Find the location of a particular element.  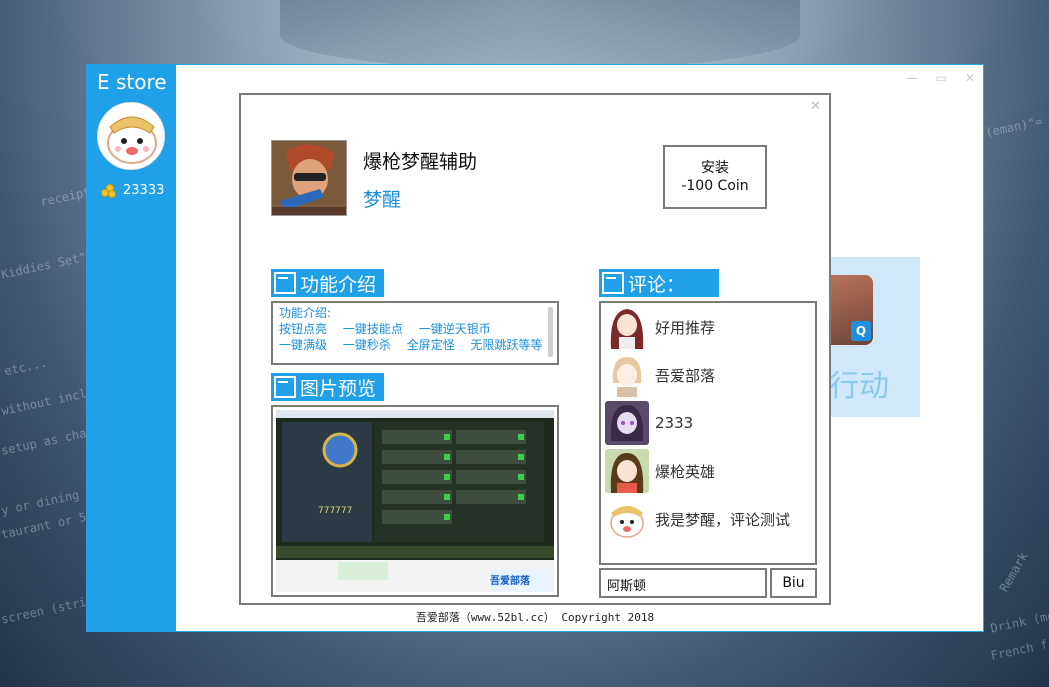

bg-code-text: Drink (mo is located at coordinates (1019, 622).